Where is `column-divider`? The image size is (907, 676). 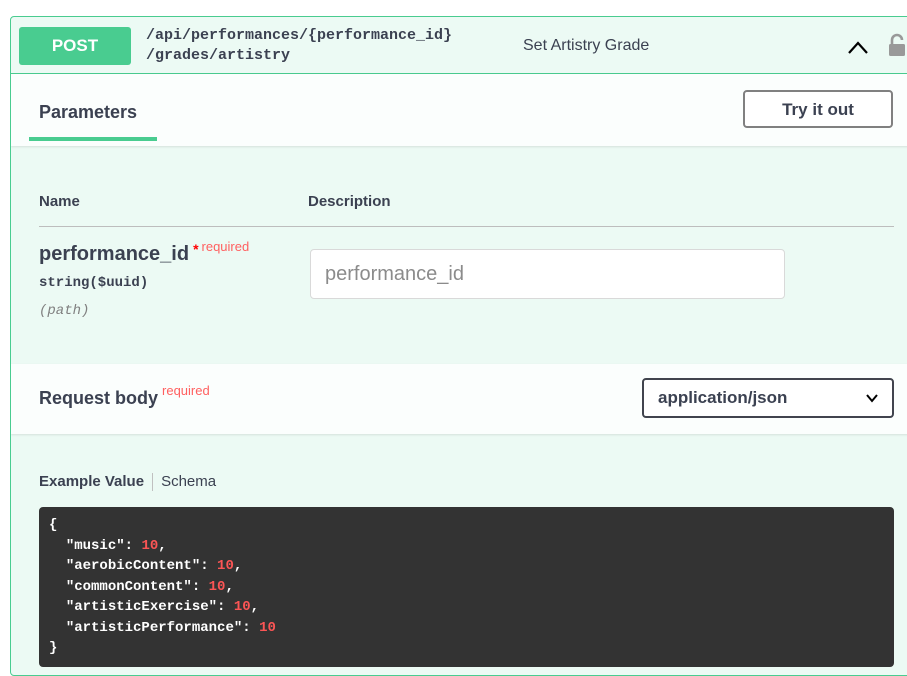 column-divider is located at coordinates (466, 226).